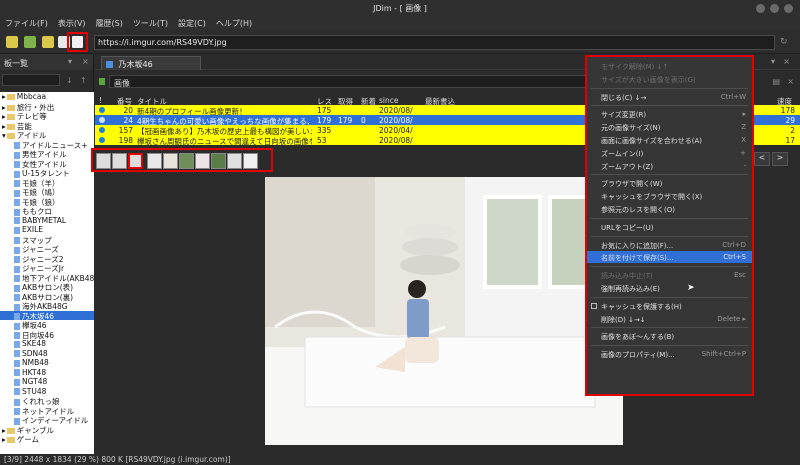 The image size is (800, 465). I want to click on tree-board: 欅坂46, so click(47, 325).